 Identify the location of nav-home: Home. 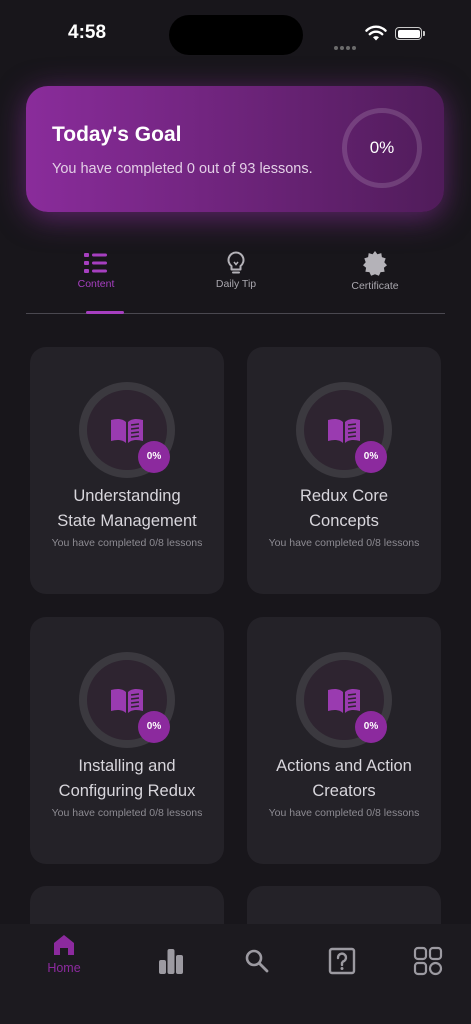
(64, 953).